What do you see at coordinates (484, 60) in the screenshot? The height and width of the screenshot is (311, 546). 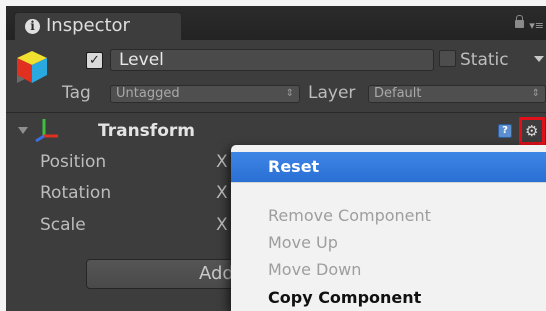 I see `static-label: Static` at bounding box center [484, 60].